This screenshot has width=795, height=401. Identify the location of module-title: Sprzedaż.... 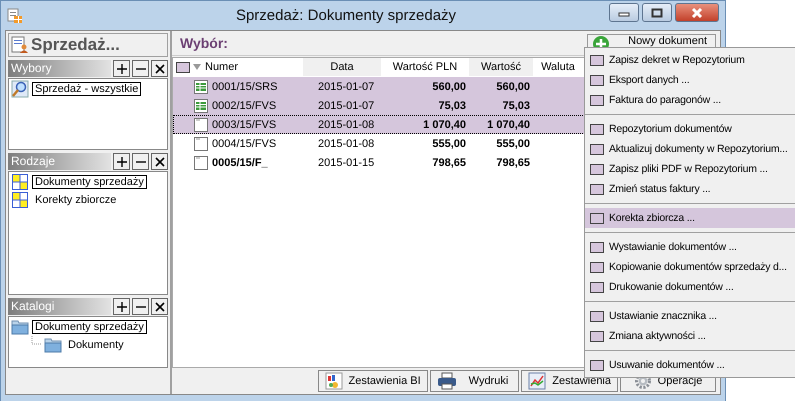
(75, 45).